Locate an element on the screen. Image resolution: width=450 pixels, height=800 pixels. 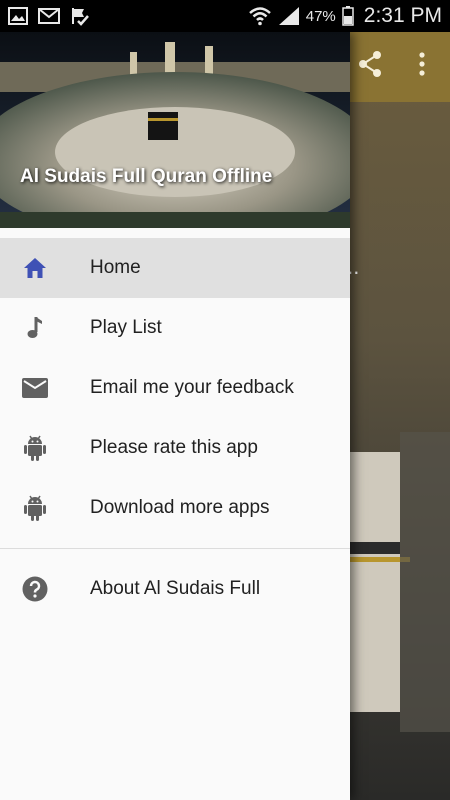
clock: 2:31 PM is located at coordinates (402, 15).